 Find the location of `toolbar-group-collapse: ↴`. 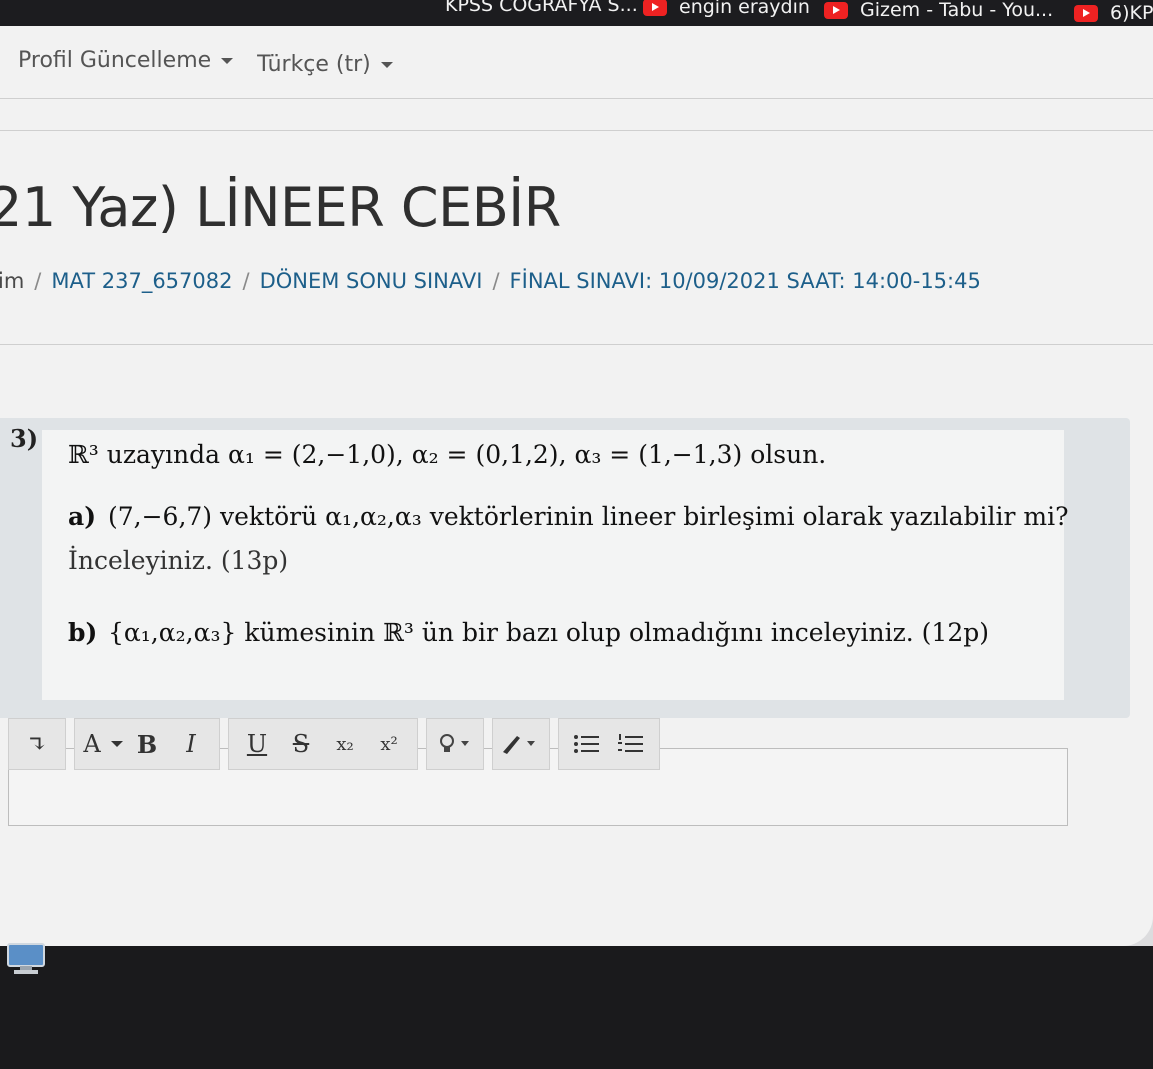

toolbar-group-collapse: ↴ is located at coordinates (37, 744).